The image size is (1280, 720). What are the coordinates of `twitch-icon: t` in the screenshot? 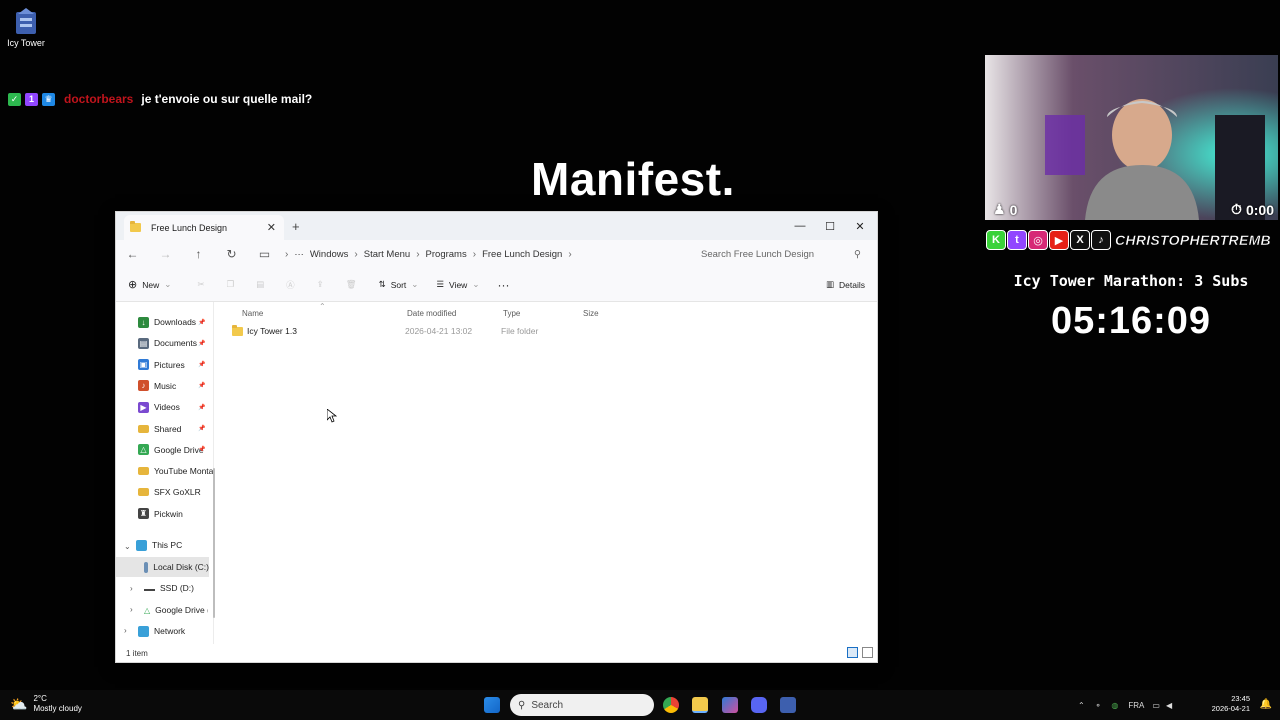 It's located at (1017, 240).